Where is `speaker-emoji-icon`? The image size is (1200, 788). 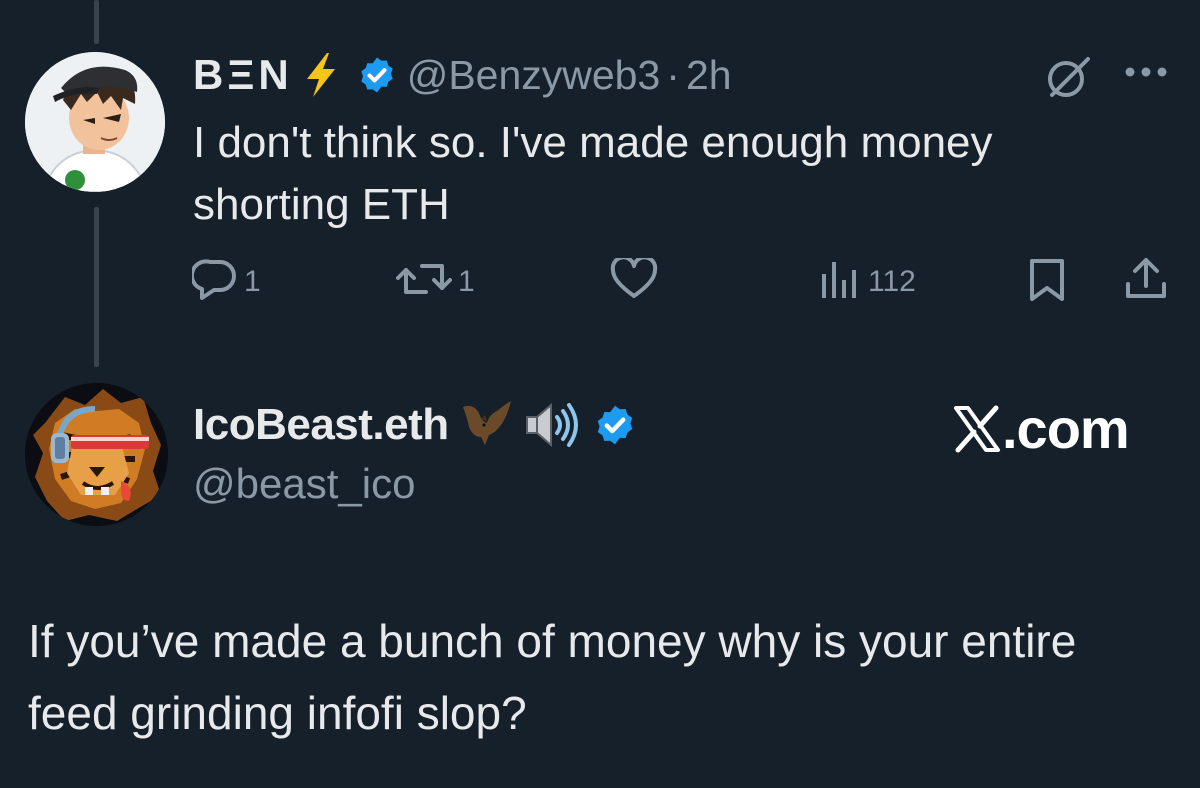 speaker-emoji-icon is located at coordinates (552, 425).